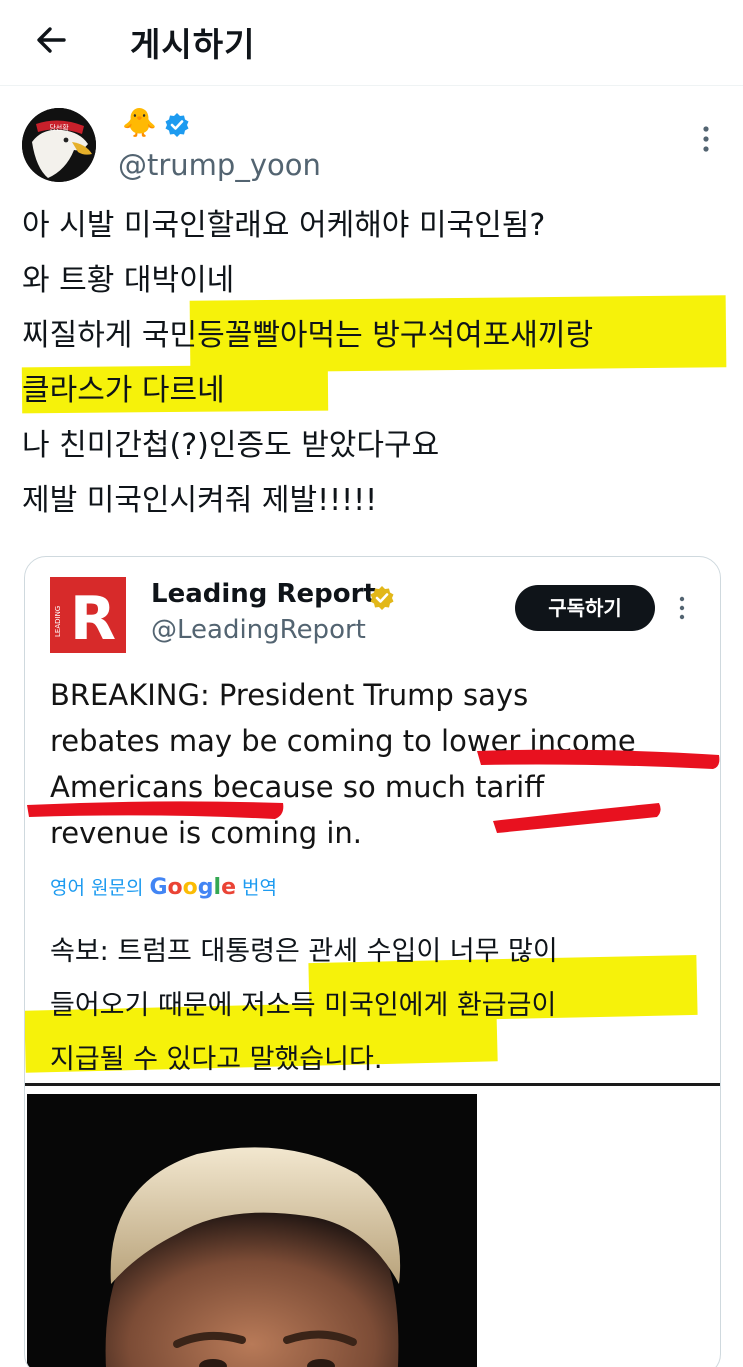 This screenshot has width=743, height=1367. Describe the element at coordinates (585, 608) in the screenshot. I see `subscribe-button: 구독하기` at that location.